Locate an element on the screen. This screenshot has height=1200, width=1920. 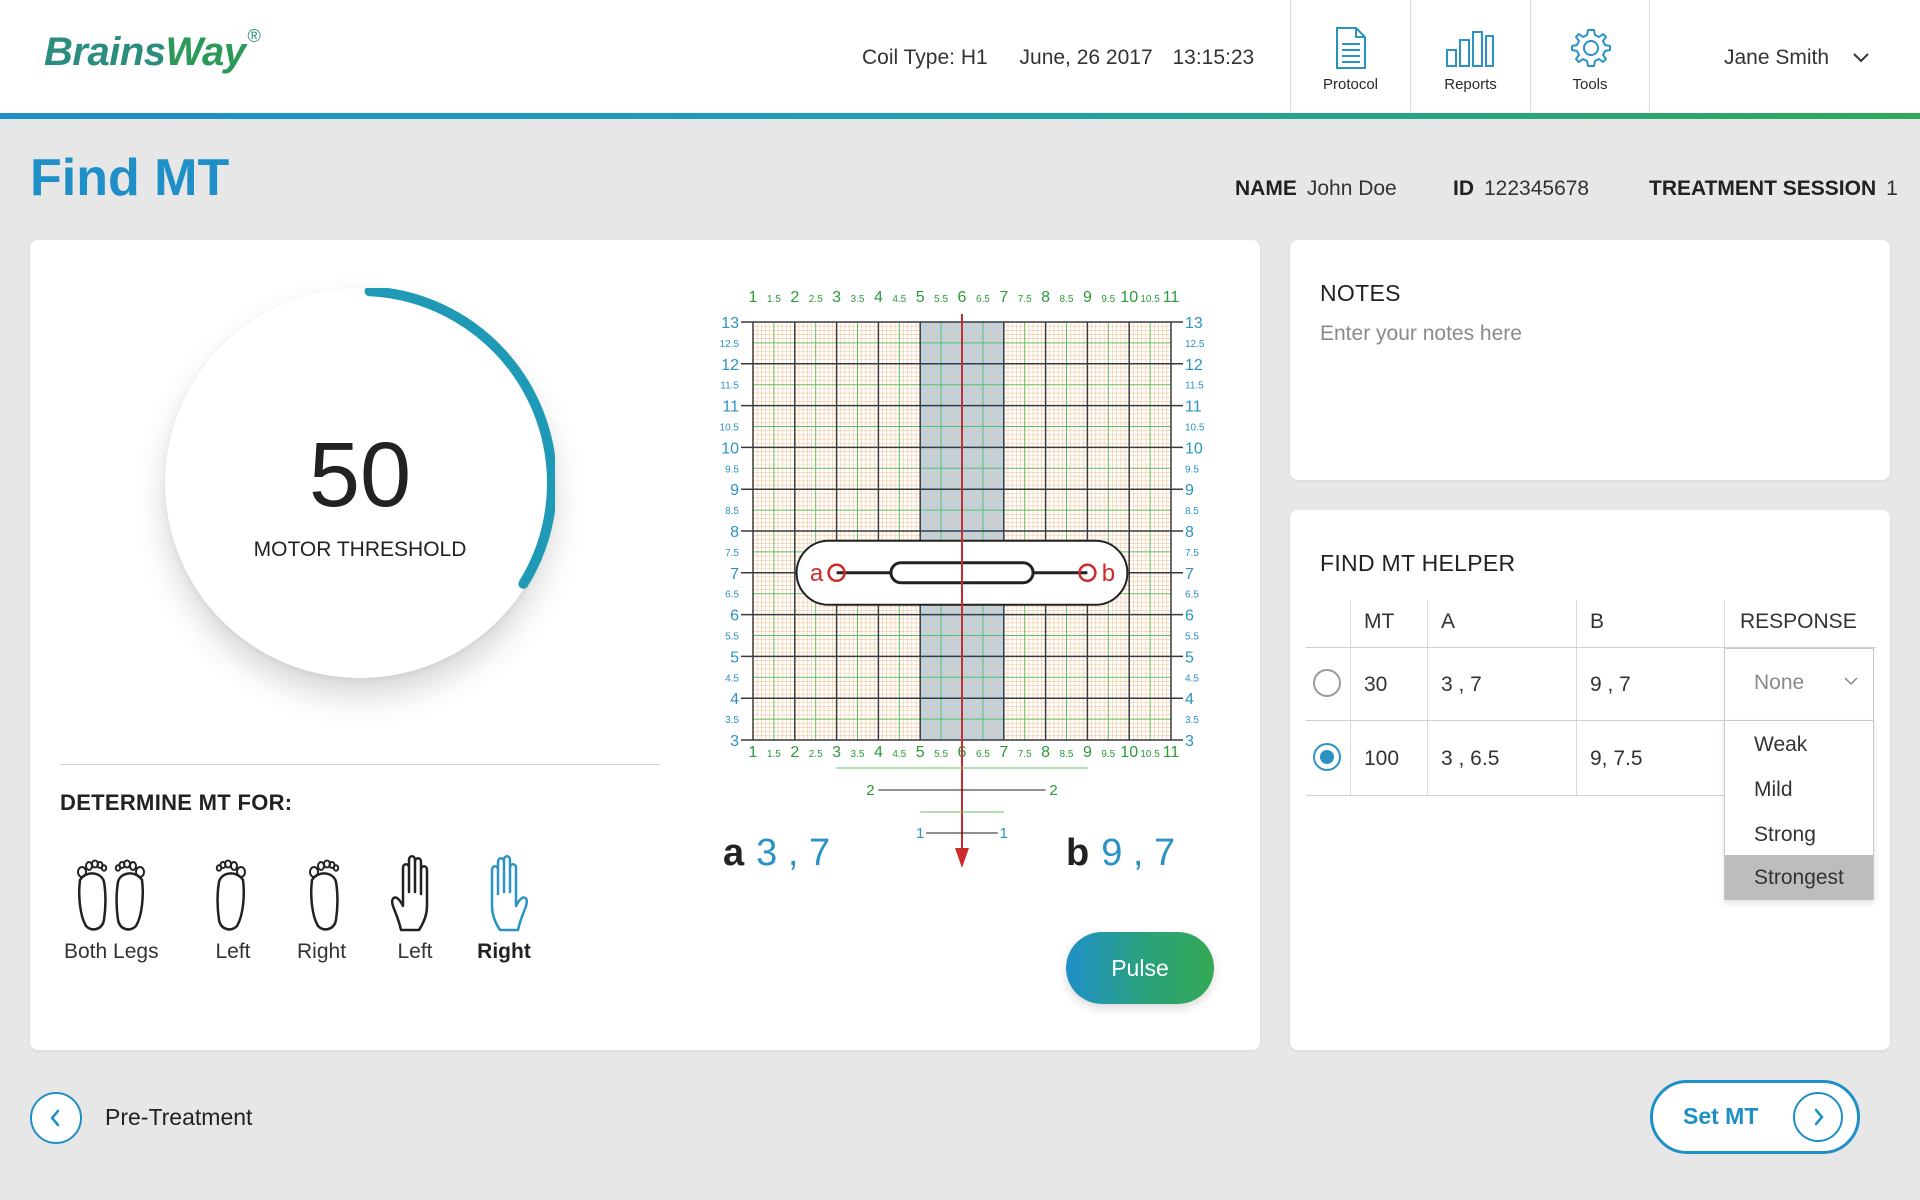
y-tick-label: 5.5 is located at coordinates (1192, 637).